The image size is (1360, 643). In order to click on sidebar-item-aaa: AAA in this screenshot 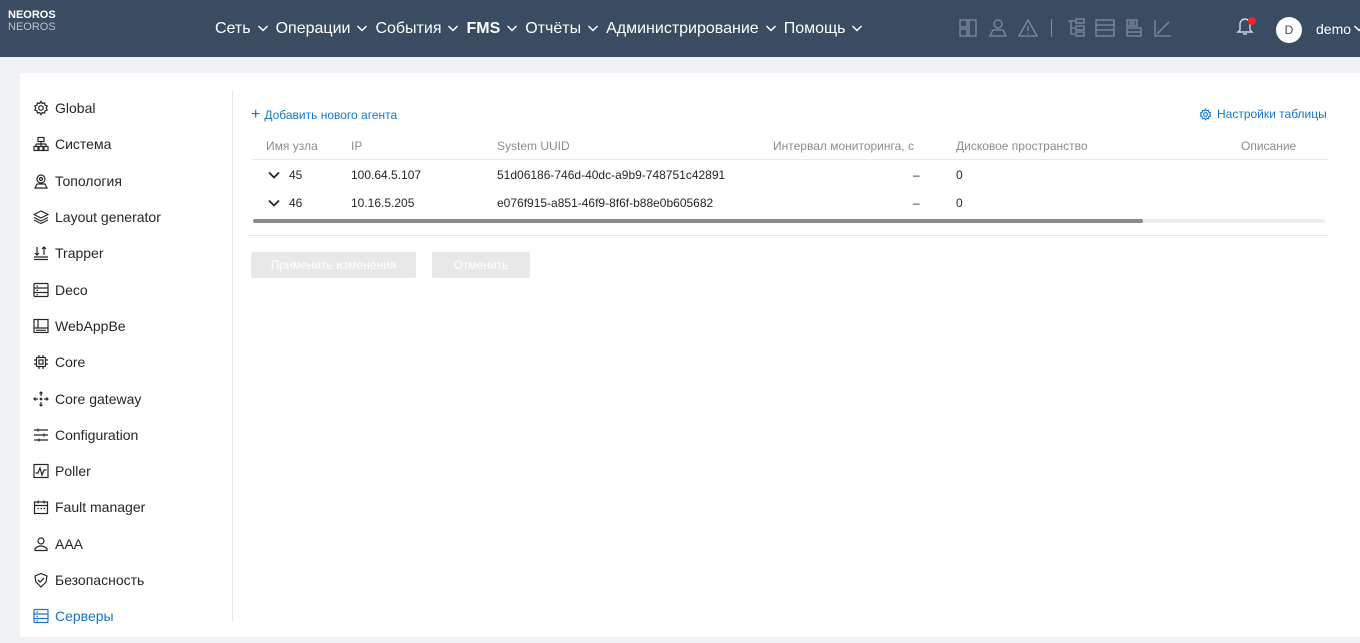, I will do `click(133, 544)`.